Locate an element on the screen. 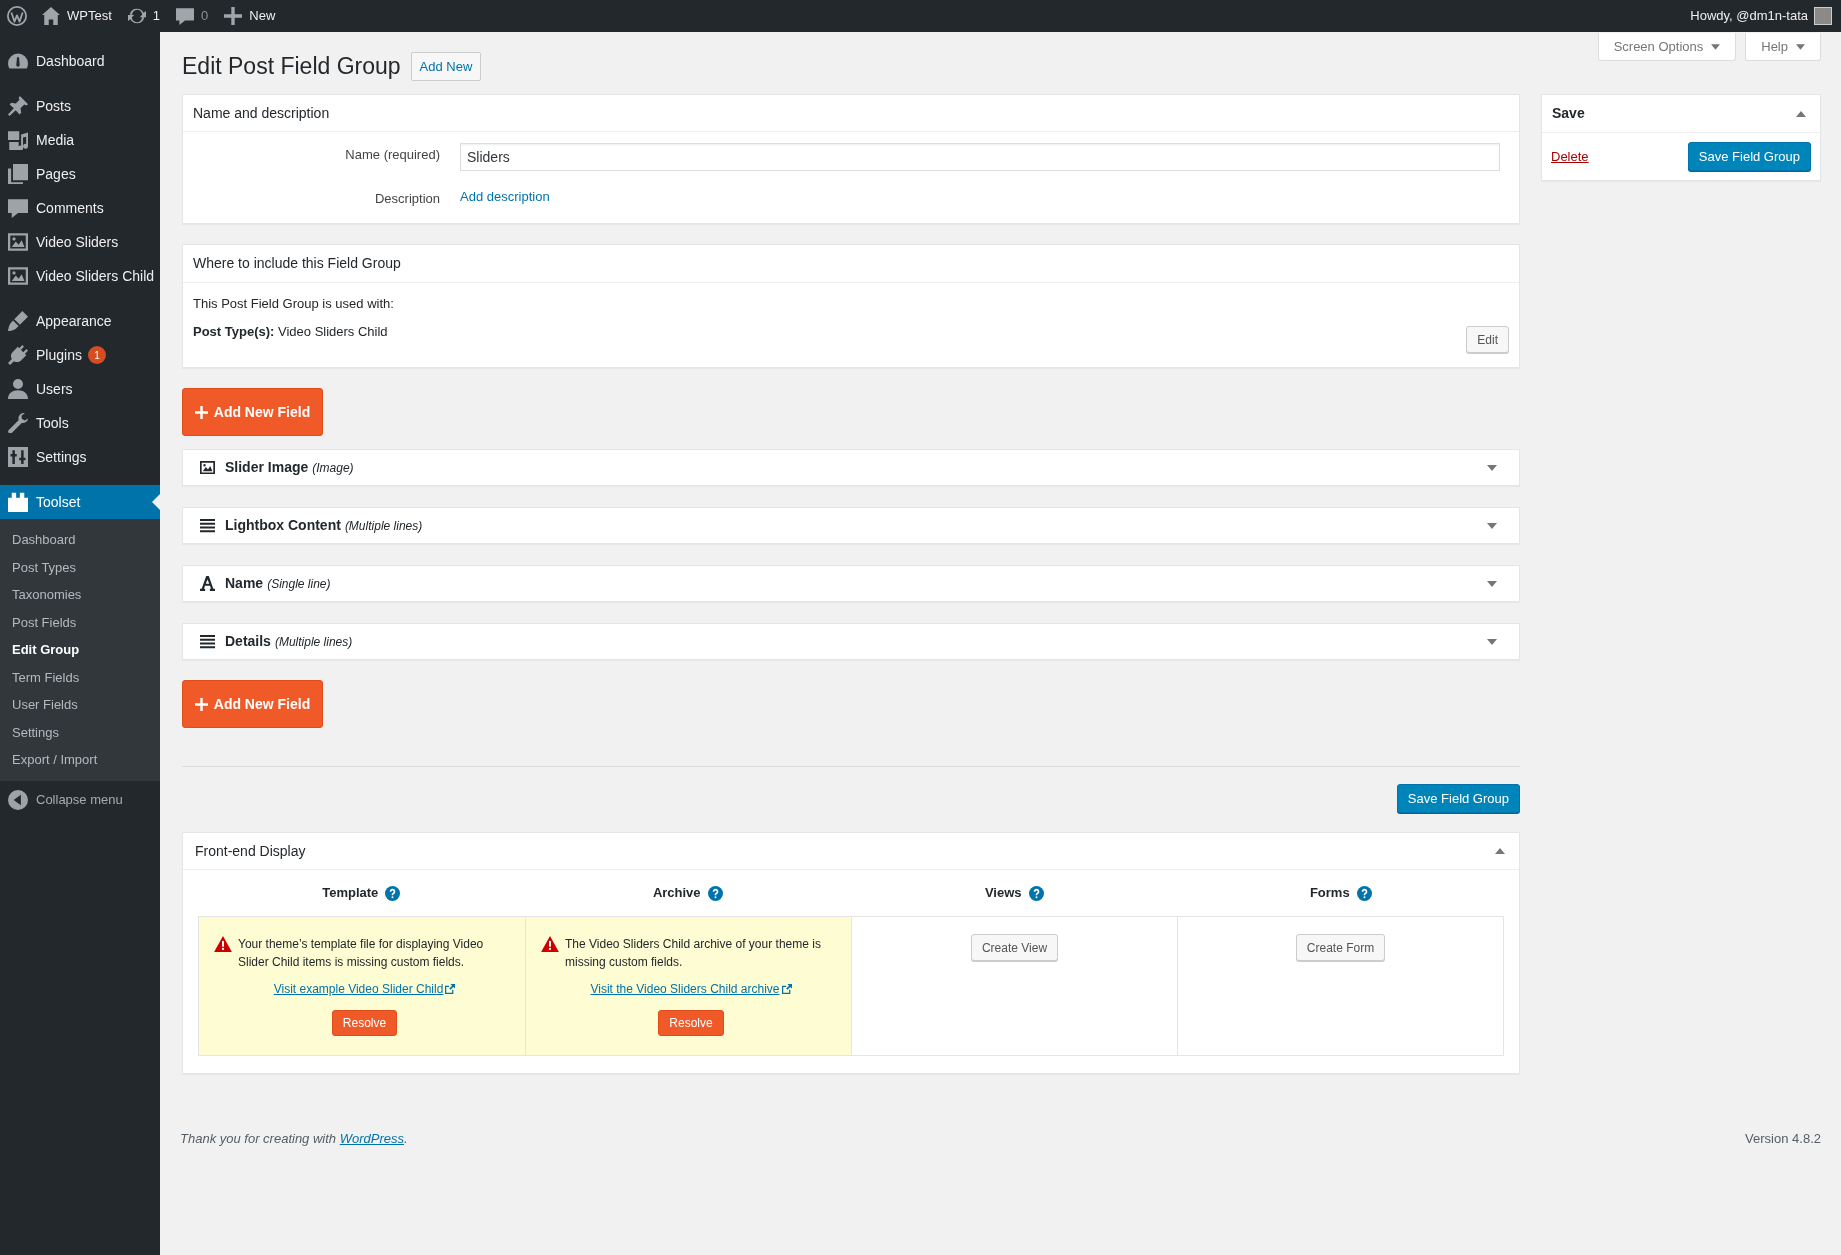 The width and height of the screenshot is (1841, 1255). menu-item: Settings is located at coordinates (80, 457).